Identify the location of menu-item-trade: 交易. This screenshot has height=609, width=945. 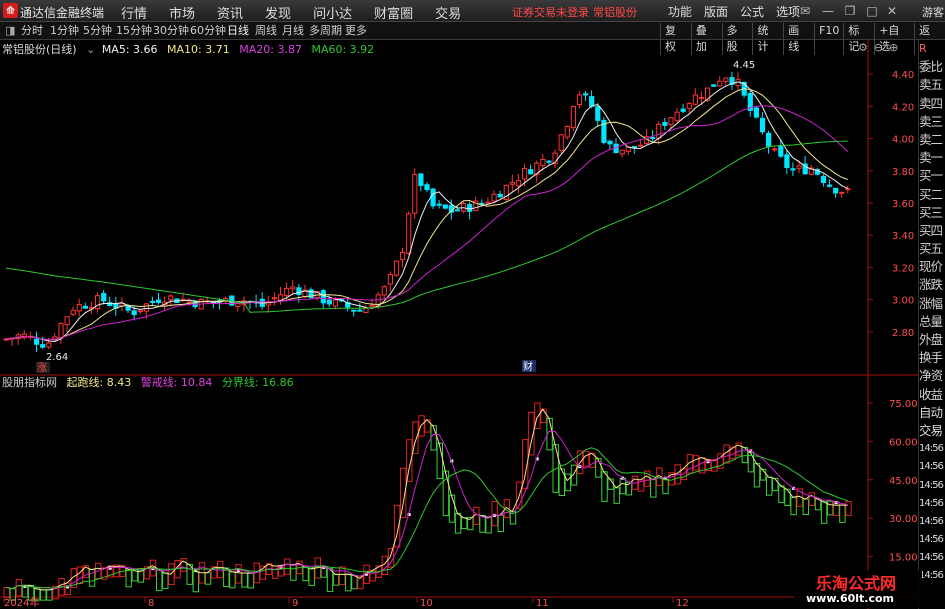
(448, 12).